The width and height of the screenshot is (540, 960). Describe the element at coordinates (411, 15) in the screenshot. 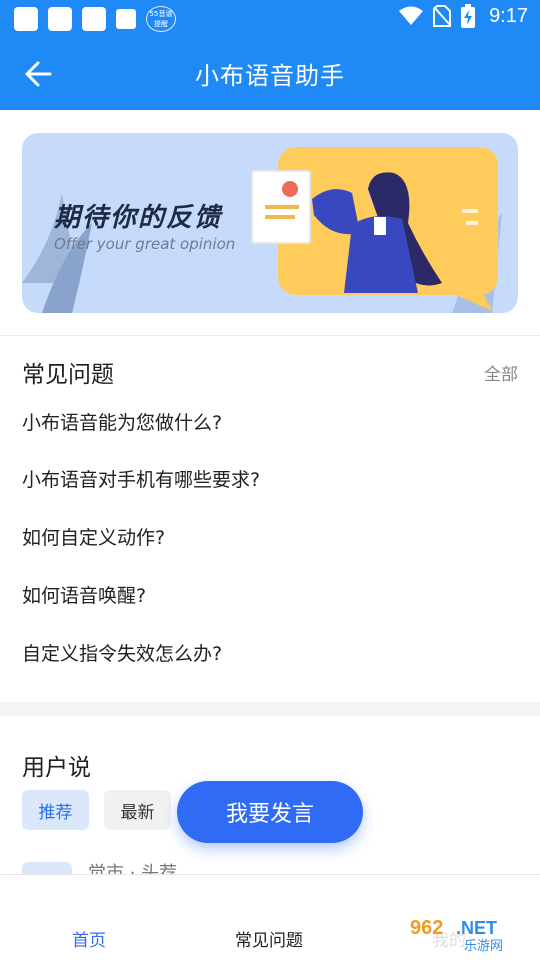

I see `wifi-icon` at that location.